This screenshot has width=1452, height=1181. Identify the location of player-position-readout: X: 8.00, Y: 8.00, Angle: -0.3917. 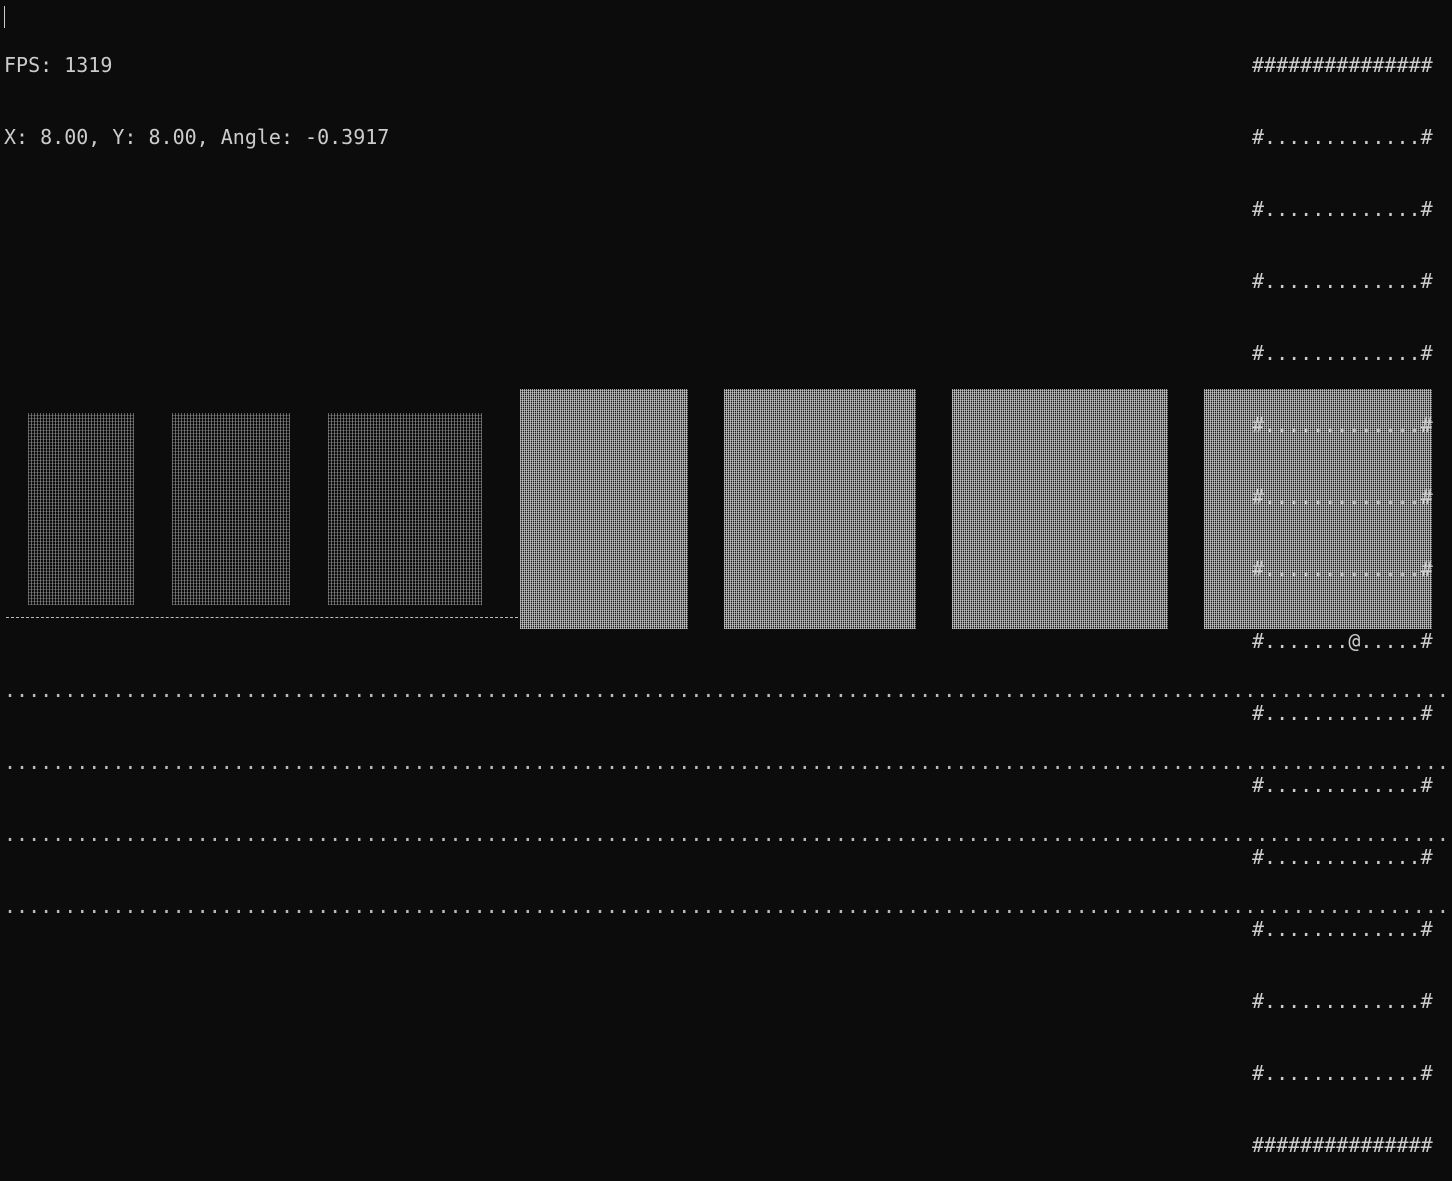
(197, 137).